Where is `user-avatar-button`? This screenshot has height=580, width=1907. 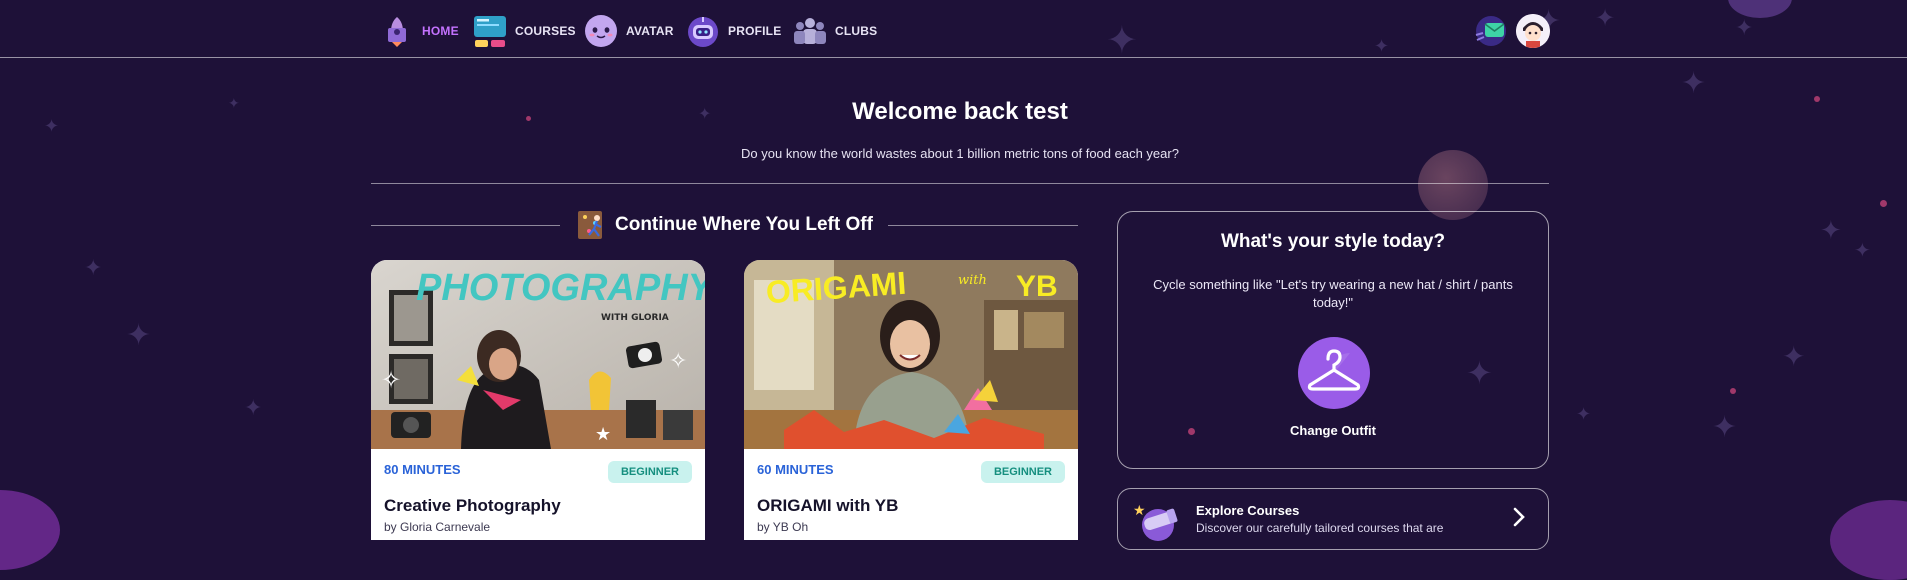
user-avatar-button is located at coordinates (1533, 31).